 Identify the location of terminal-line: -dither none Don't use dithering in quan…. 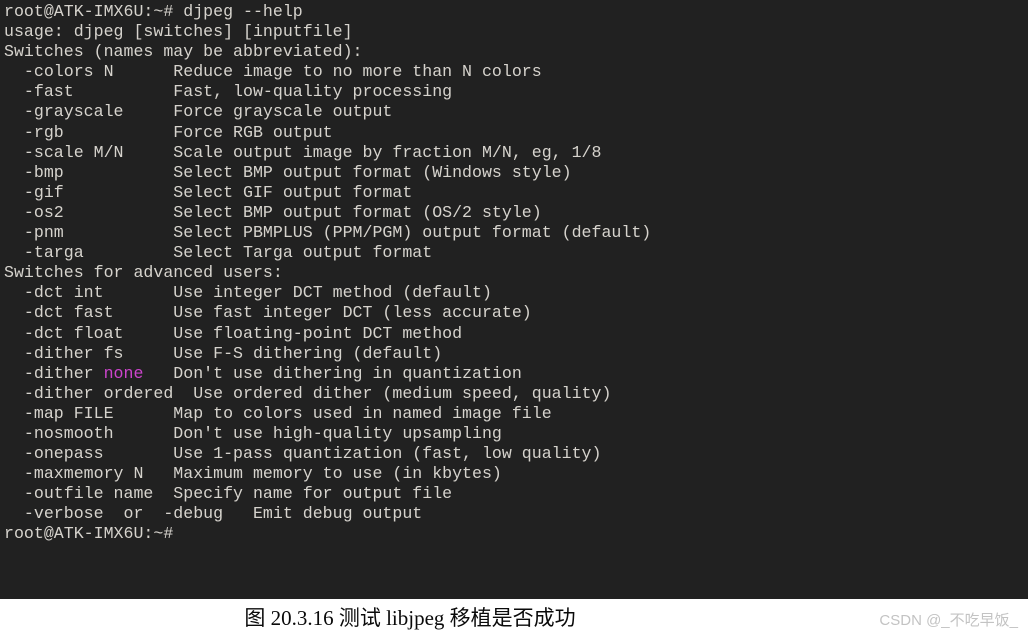
(516, 374).